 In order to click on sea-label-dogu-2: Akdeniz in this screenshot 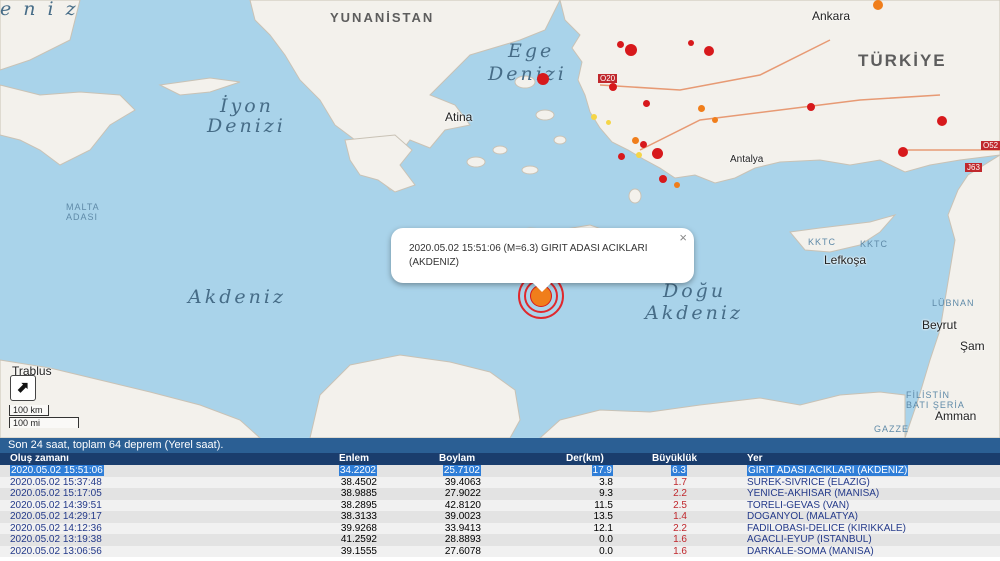, I will do `click(694, 313)`.